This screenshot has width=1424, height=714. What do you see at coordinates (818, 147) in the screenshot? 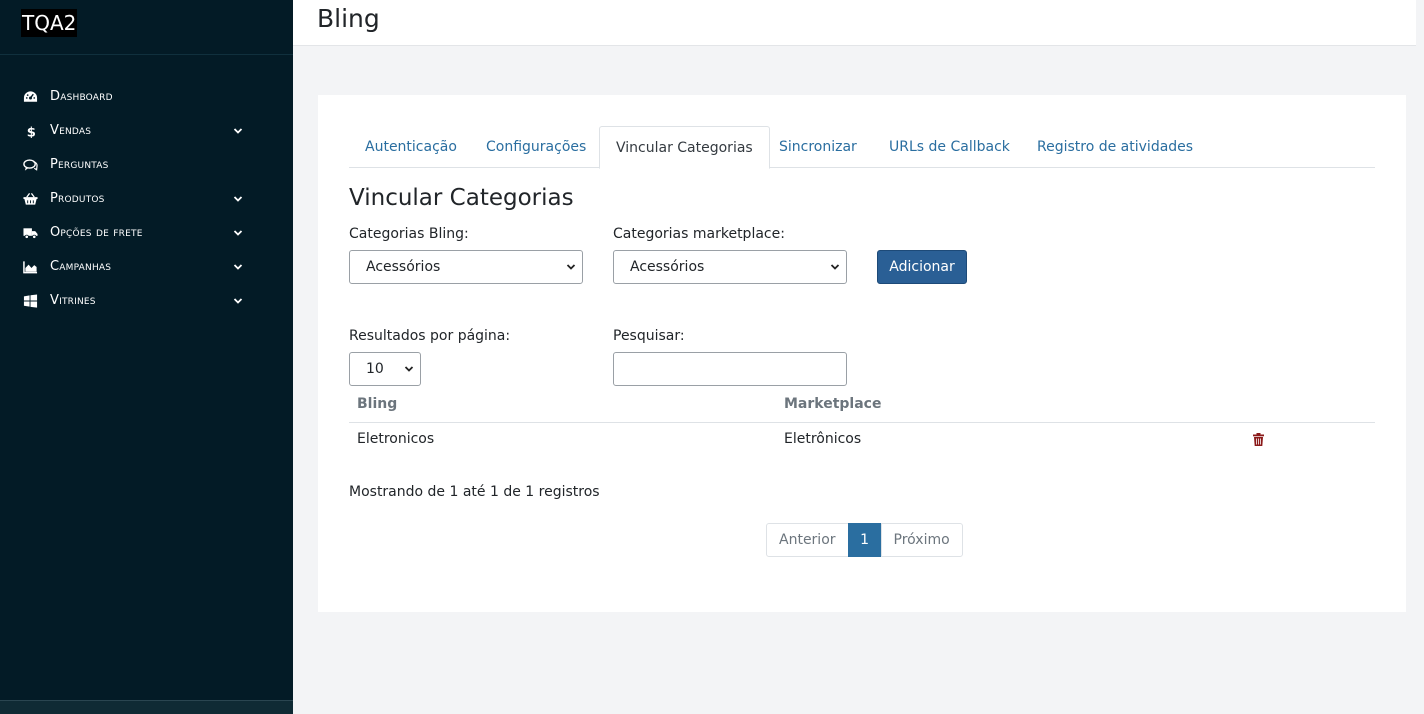
I see `tab-sincronizar: Sincronizar` at bounding box center [818, 147].